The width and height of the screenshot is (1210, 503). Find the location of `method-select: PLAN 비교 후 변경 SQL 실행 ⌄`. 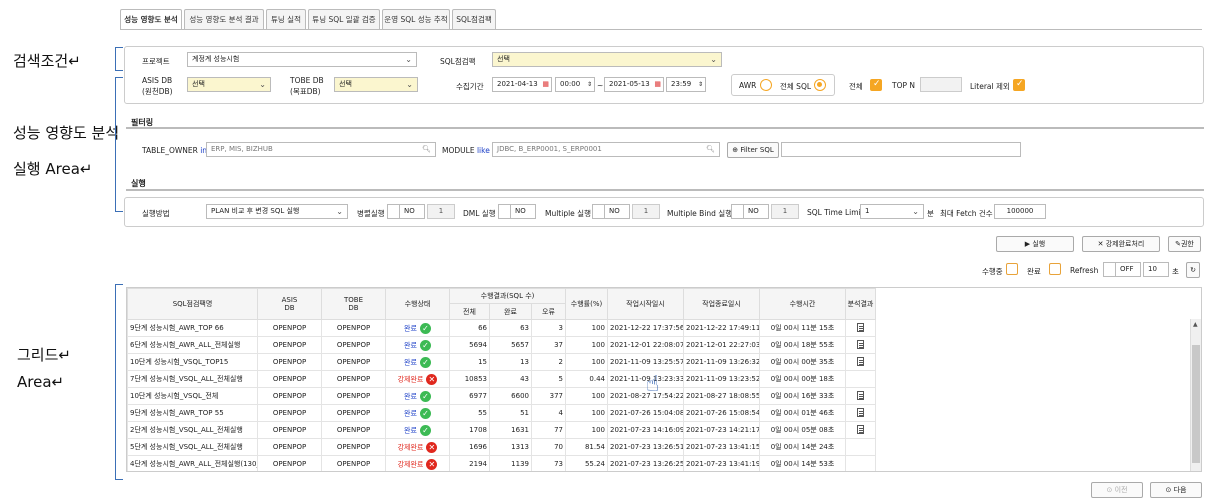

method-select: PLAN 비교 후 변경 SQL 실행 ⌄ is located at coordinates (277, 211).